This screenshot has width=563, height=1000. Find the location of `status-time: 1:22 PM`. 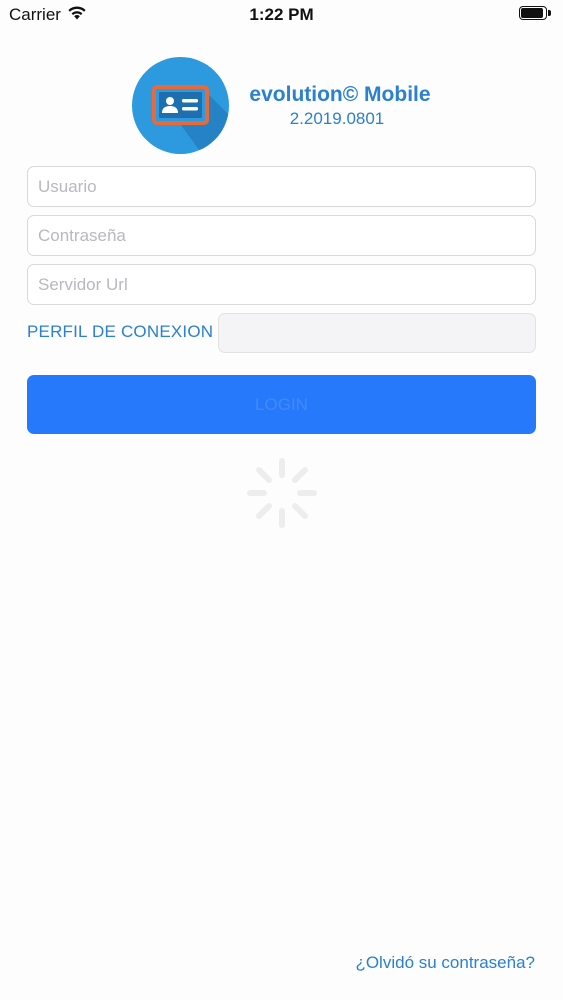

status-time: 1:22 PM is located at coordinates (281, 14).